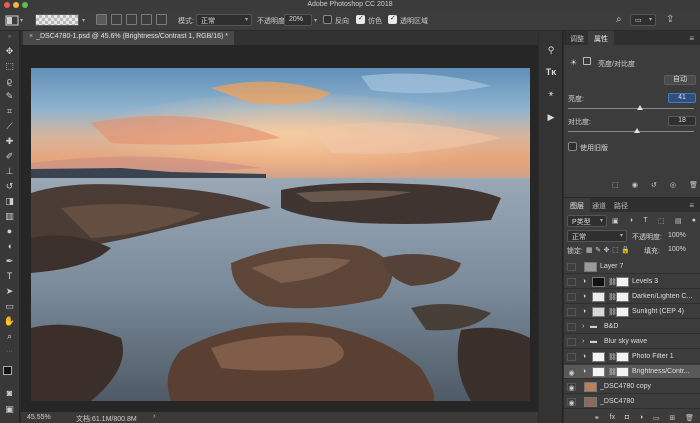 Image resolution: width=700 pixels, height=423 pixels. I want to click on quick-select-tool-icon: ✎, so click(9, 96).